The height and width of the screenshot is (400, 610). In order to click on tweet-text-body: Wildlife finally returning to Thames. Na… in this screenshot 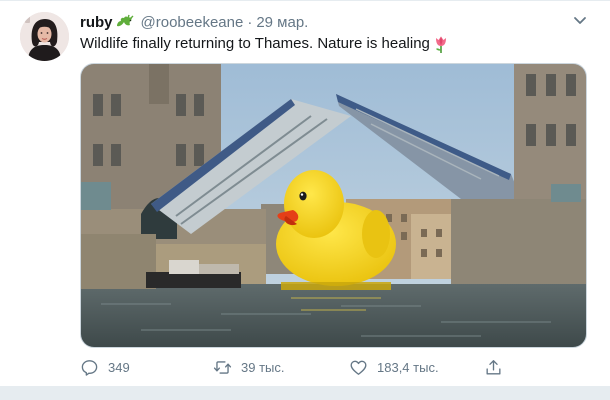, I will do `click(255, 43)`.